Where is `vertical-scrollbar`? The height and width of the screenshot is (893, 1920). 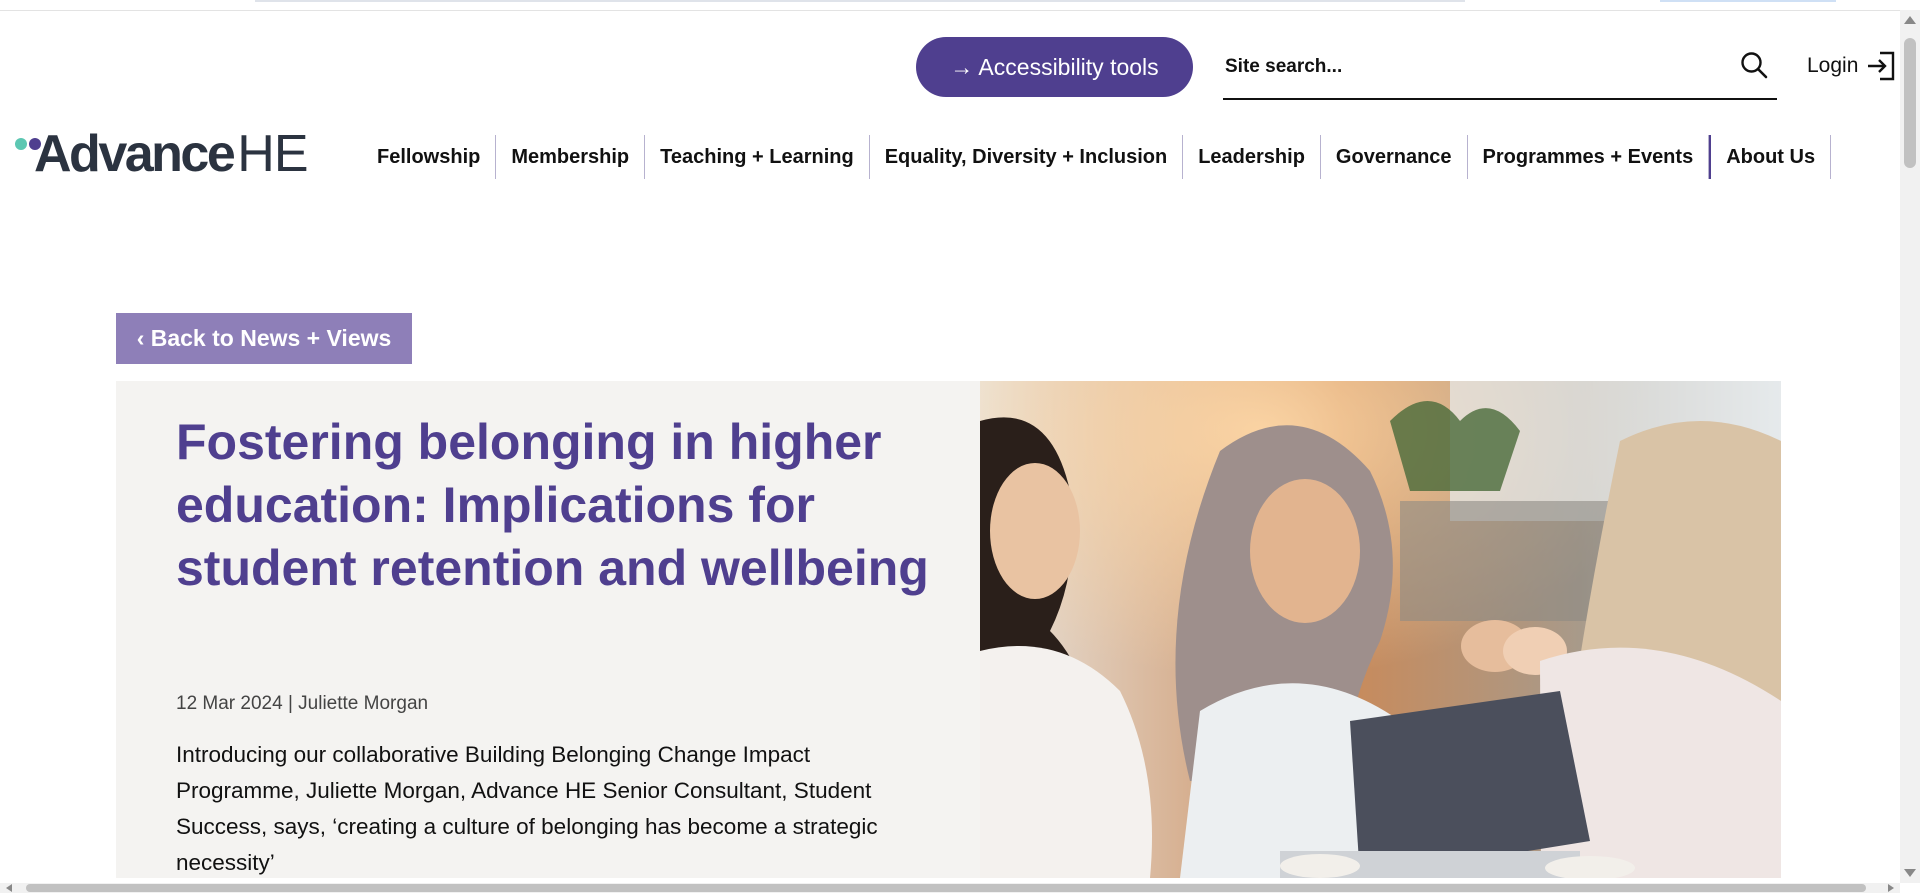 vertical-scrollbar is located at coordinates (1910, 446).